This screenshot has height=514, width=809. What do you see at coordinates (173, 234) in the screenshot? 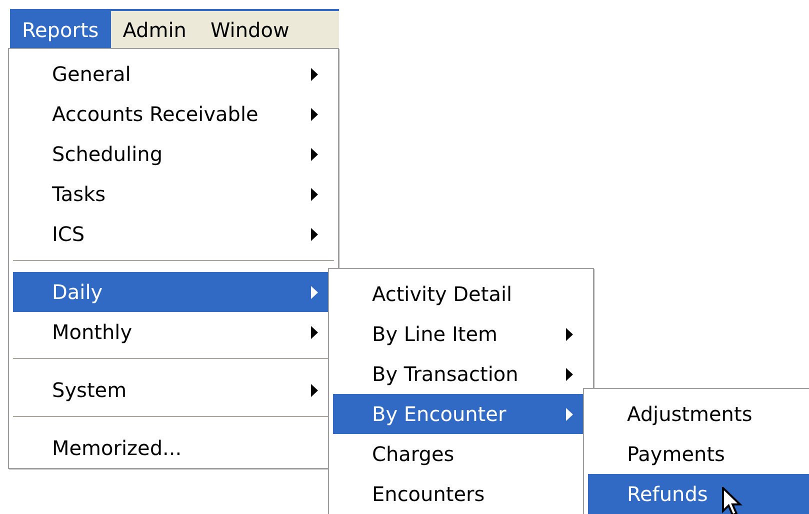
I see `menu-item: ICS` at bounding box center [173, 234].